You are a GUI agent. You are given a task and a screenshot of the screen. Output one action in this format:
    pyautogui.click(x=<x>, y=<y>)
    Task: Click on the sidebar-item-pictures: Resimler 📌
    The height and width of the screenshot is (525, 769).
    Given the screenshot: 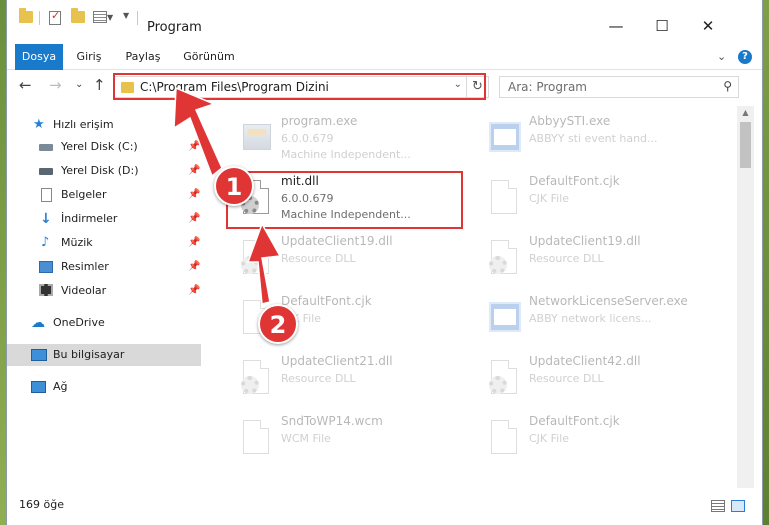 What is the action you would take?
    pyautogui.click(x=104, y=267)
    